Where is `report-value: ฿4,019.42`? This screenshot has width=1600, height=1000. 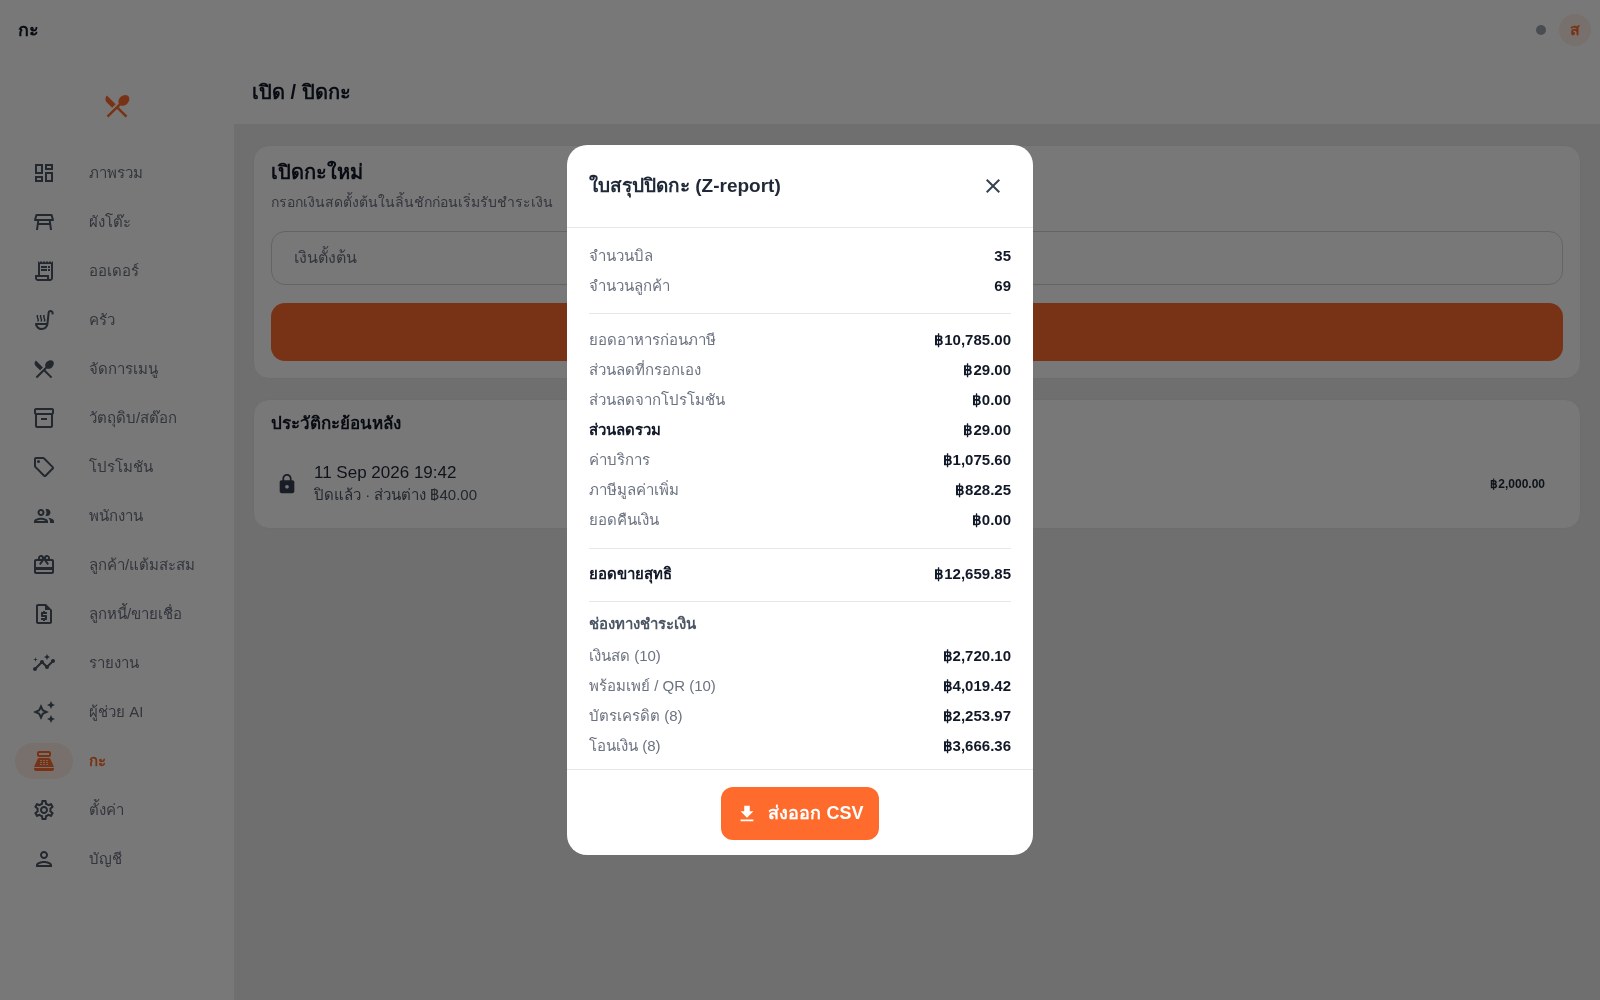 report-value: ฿4,019.42 is located at coordinates (976, 686).